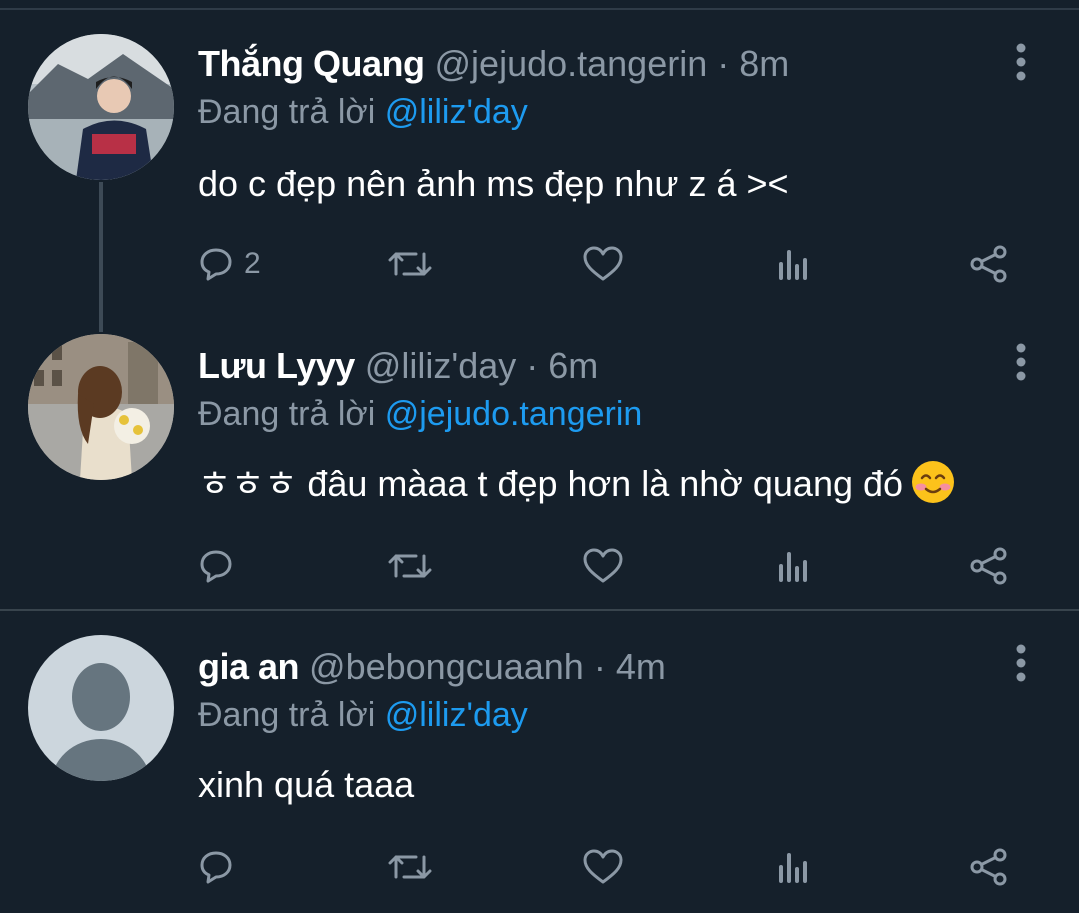  I want to click on author-name: Thắng Quang, so click(311, 63).